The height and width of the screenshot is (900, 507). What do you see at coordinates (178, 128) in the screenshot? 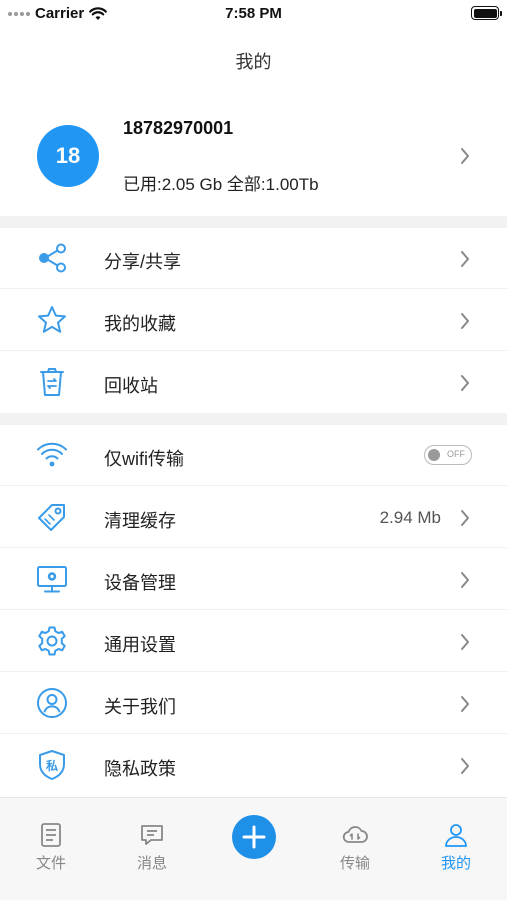
I see `account-phone: 18782970001` at bounding box center [178, 128].